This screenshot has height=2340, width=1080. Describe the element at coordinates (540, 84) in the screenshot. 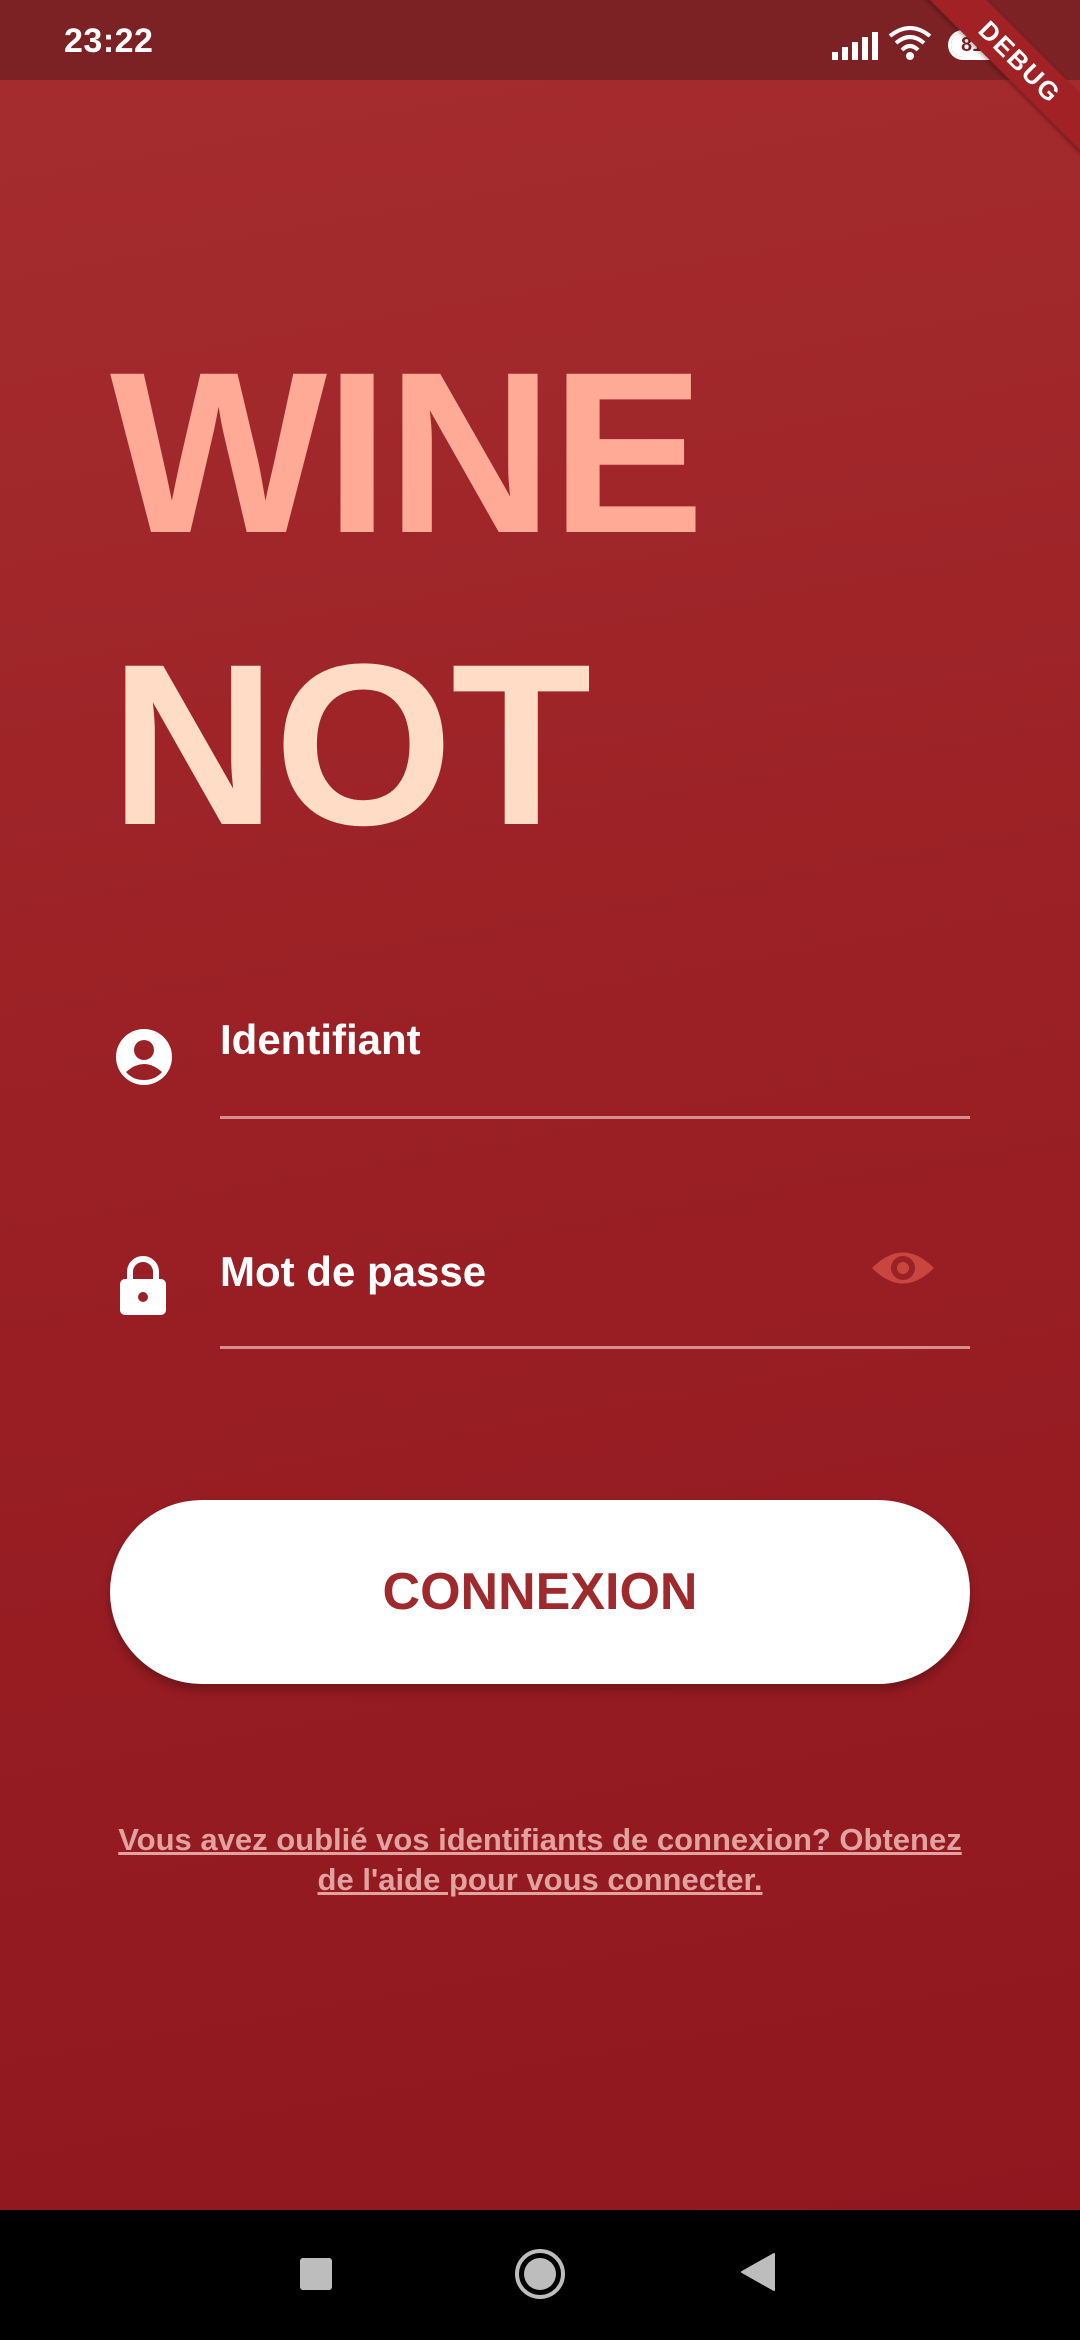

I see `status-bar: 23:22 81 DEBUG` at that location.